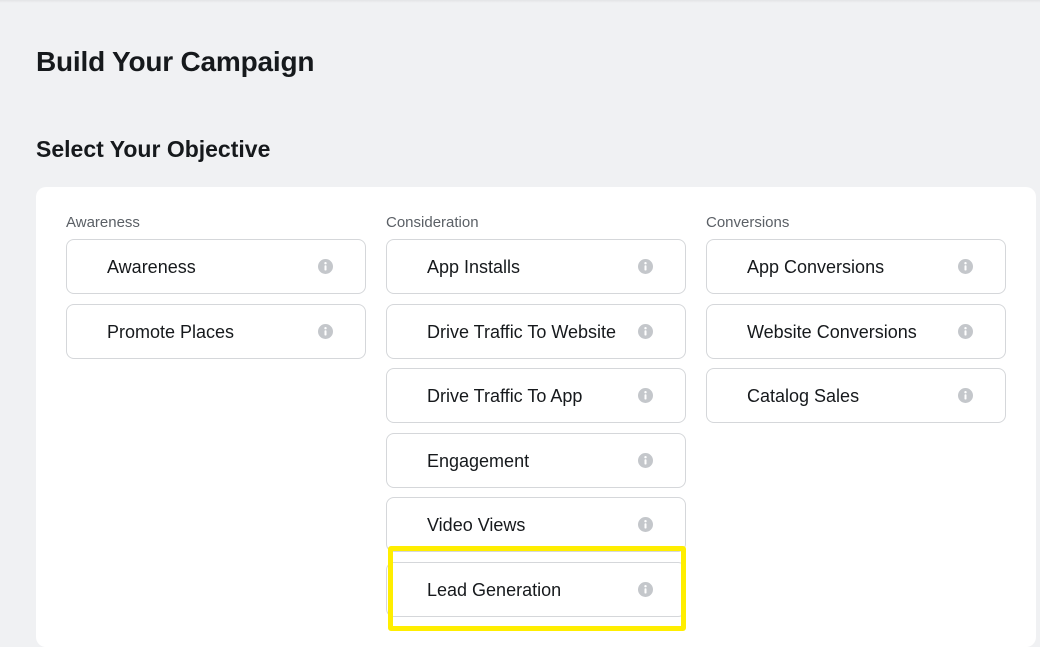  What do you see at coordinates (803, 396) in the screenshot?
I see `objective-label: Catalog Sales` at bounding box center [803, 396].